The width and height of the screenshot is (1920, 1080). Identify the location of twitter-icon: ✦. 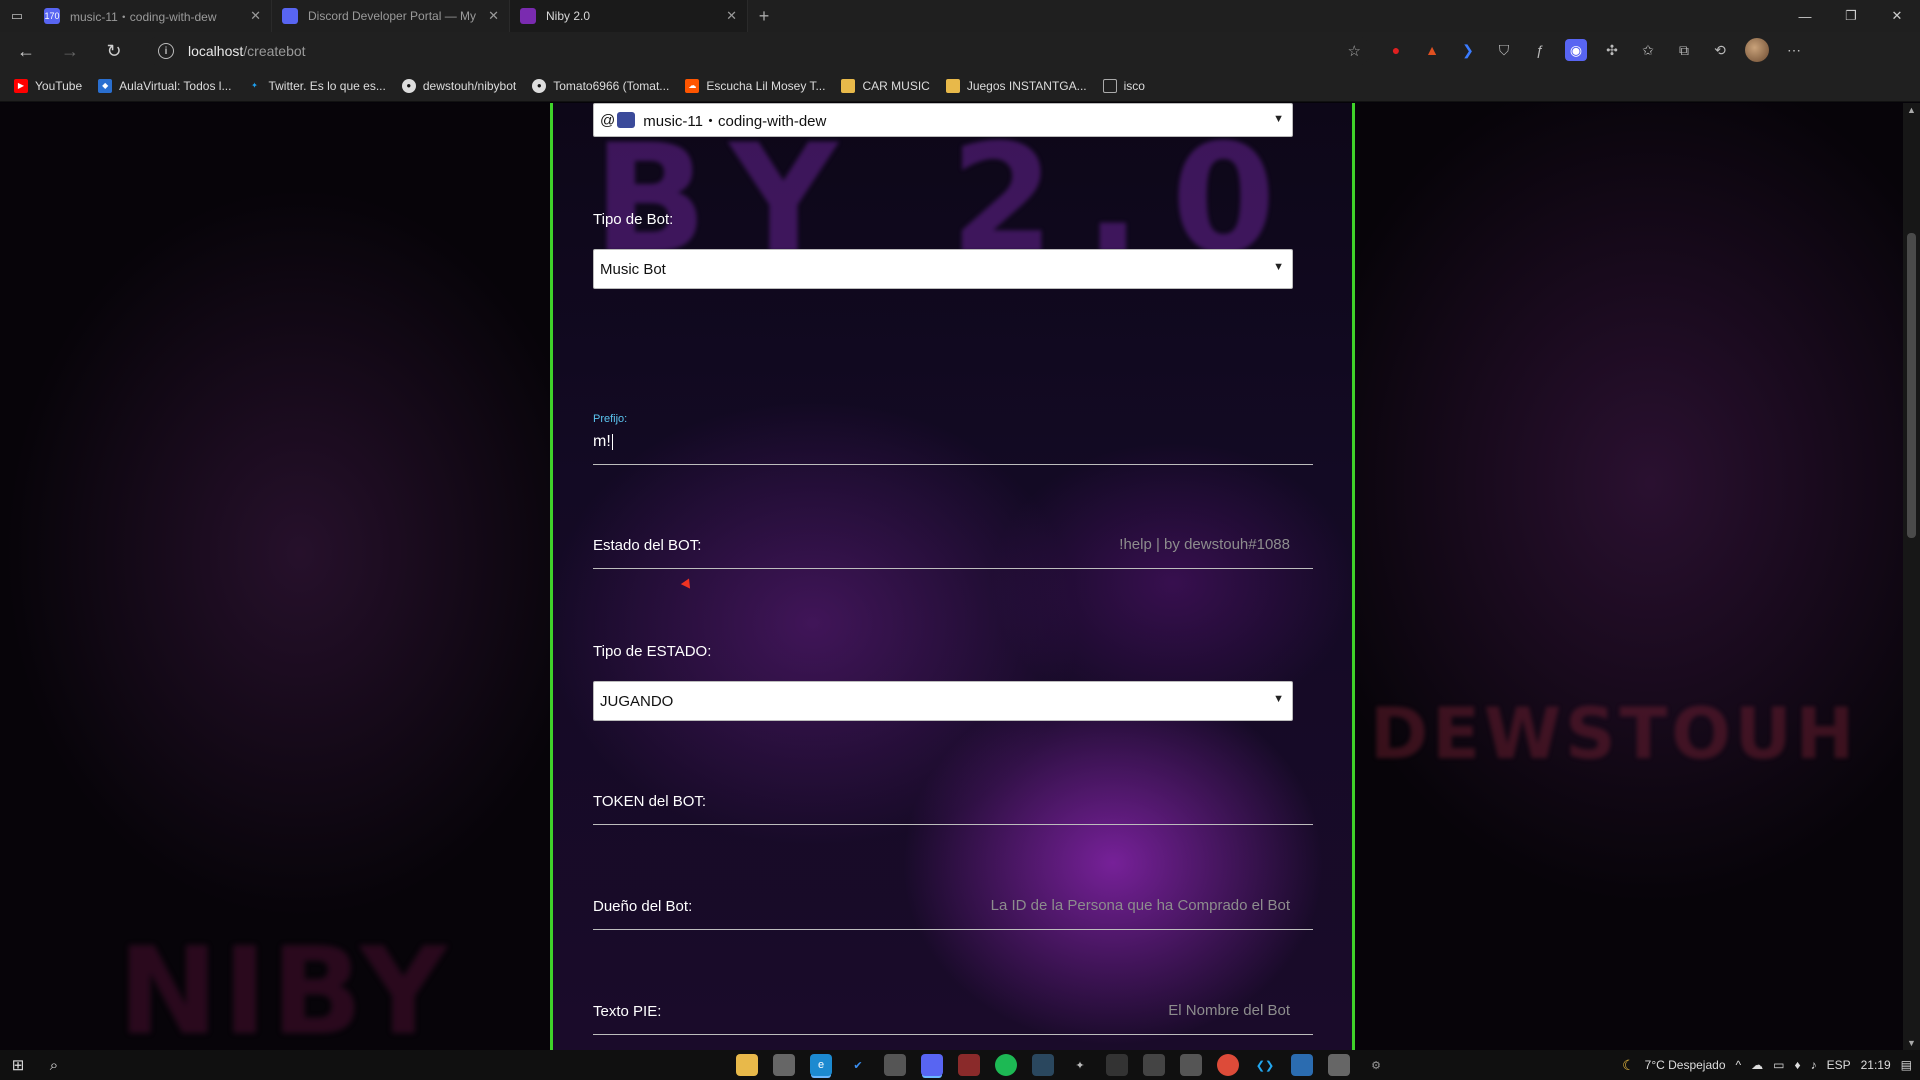
(254, 85).